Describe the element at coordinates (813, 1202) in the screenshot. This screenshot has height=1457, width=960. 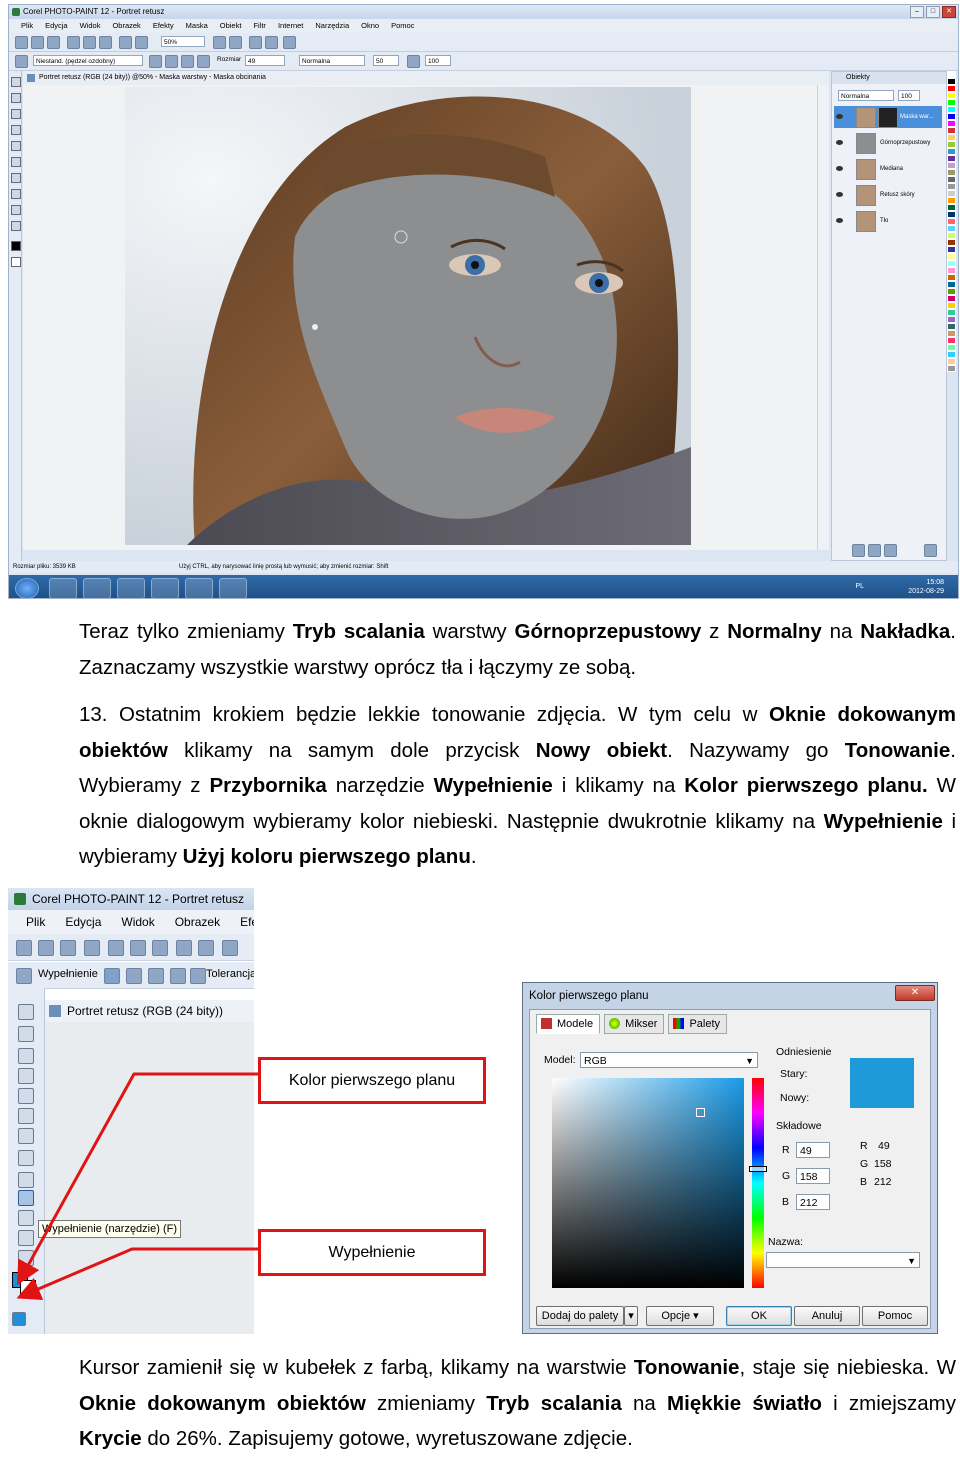
I see `blue-input: 212` at that location.